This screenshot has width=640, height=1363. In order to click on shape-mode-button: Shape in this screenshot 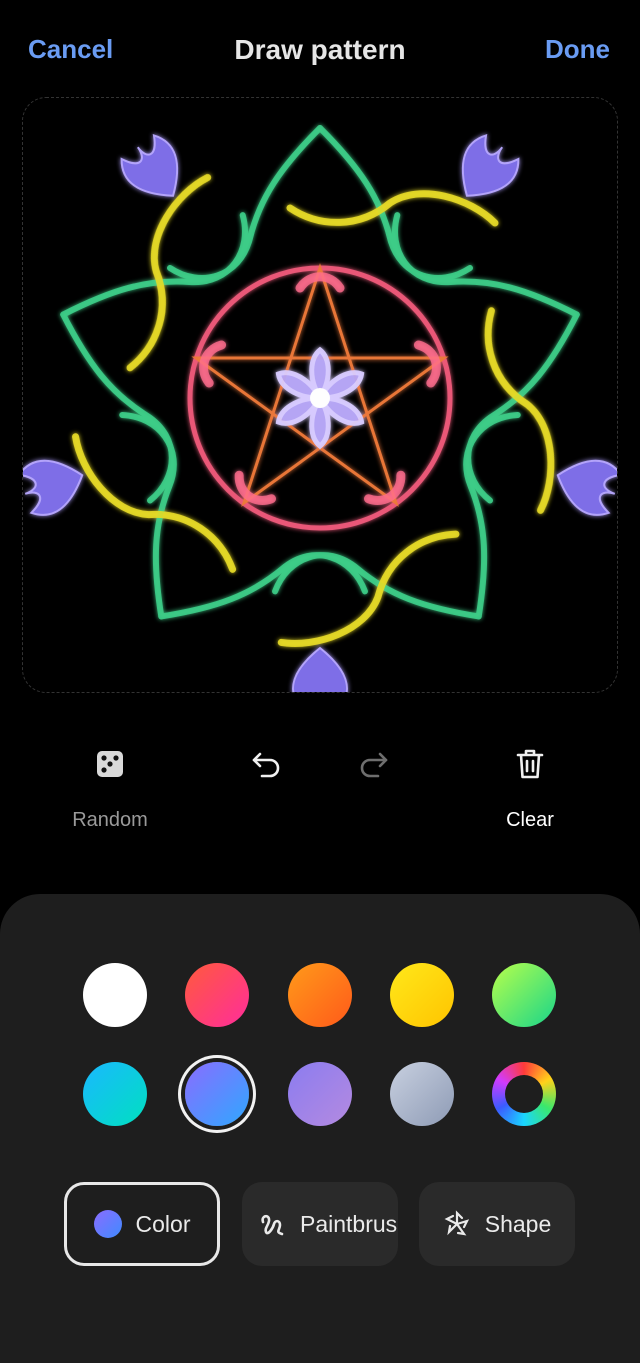, I will do `click(497, 1224)`.